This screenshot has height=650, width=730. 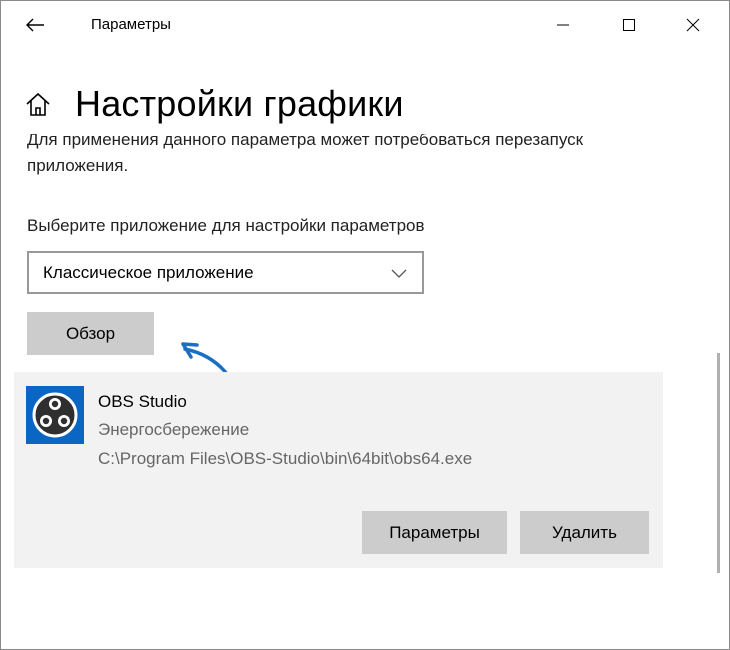 I want to click on close-icon, so click(x=693, y=25).